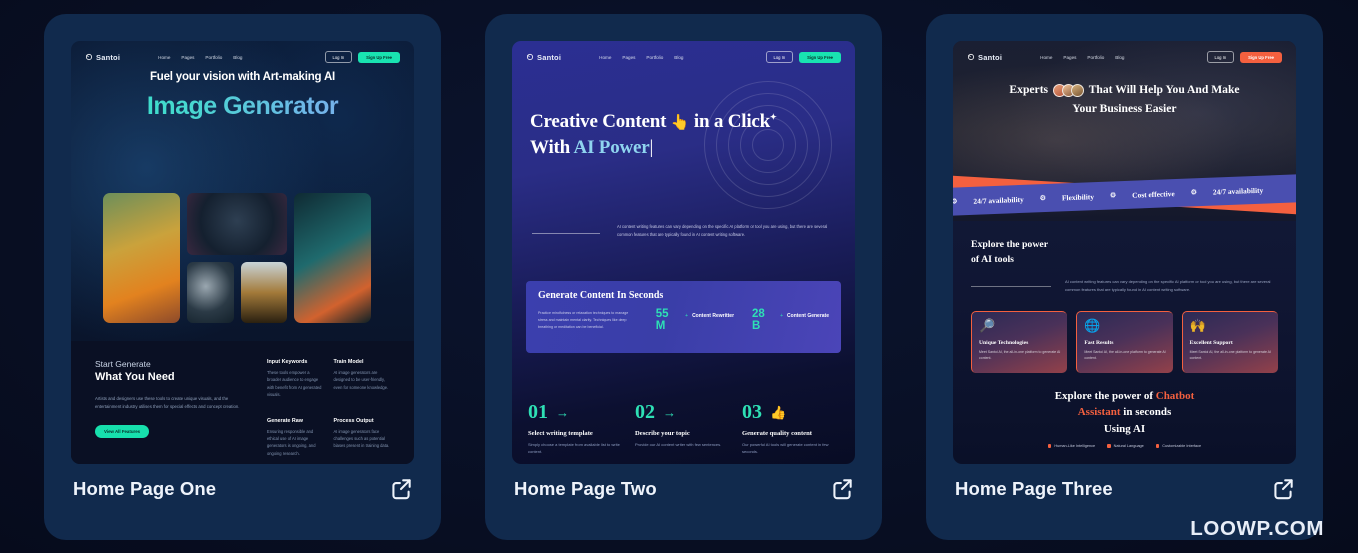 The image size is (1358, 553). I want to click on pointing-hand-icon: 👆, so click(680, 123).